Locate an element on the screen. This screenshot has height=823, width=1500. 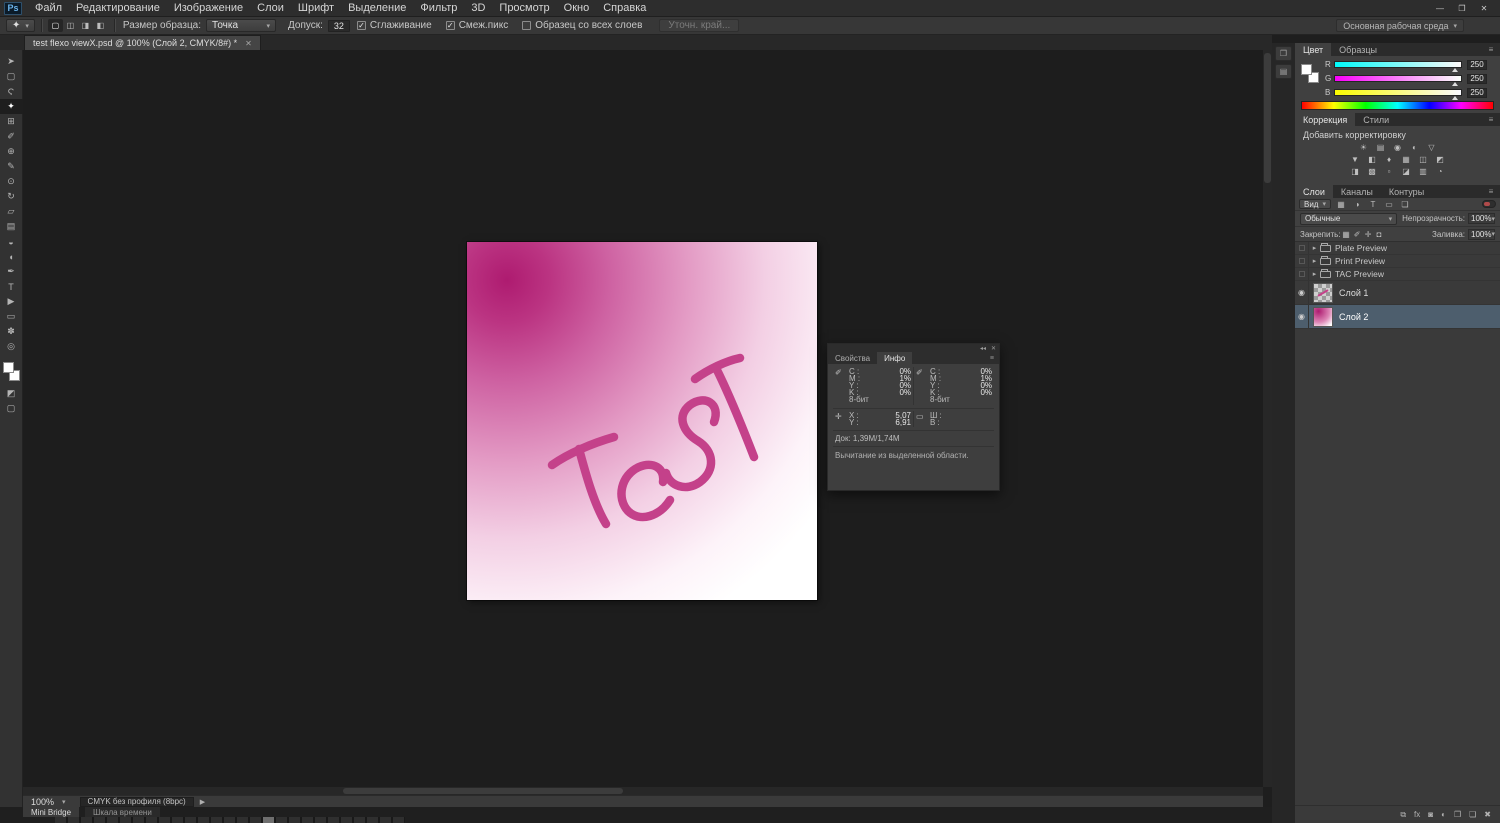
menu-layers: Слои is located at coordinates (270, 8).